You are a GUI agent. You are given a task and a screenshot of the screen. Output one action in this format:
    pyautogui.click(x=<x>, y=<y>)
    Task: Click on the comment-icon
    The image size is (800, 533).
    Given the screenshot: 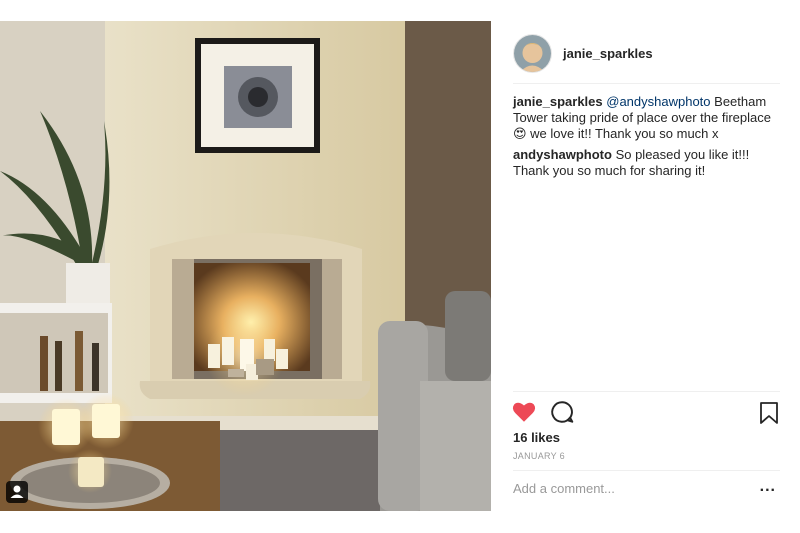 What is the action you would take?
    pyautogui.click(x=562, y=412)
    